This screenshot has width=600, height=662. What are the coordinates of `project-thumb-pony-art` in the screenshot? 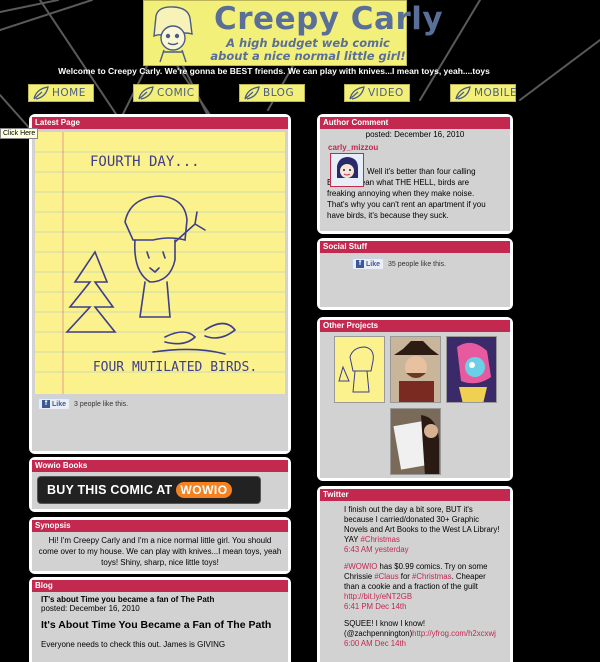 It's located at (471, 369).